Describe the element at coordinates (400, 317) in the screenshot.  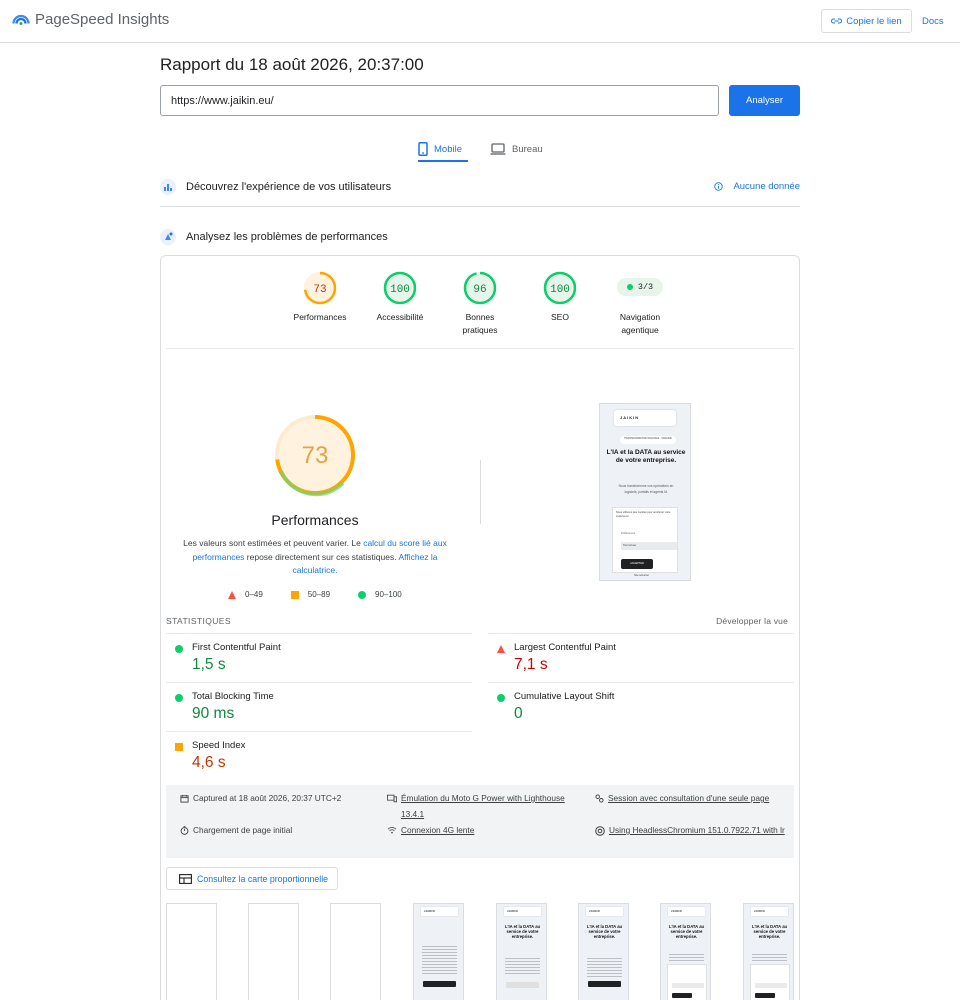
I see `score-label: Accessibilité` at that location.